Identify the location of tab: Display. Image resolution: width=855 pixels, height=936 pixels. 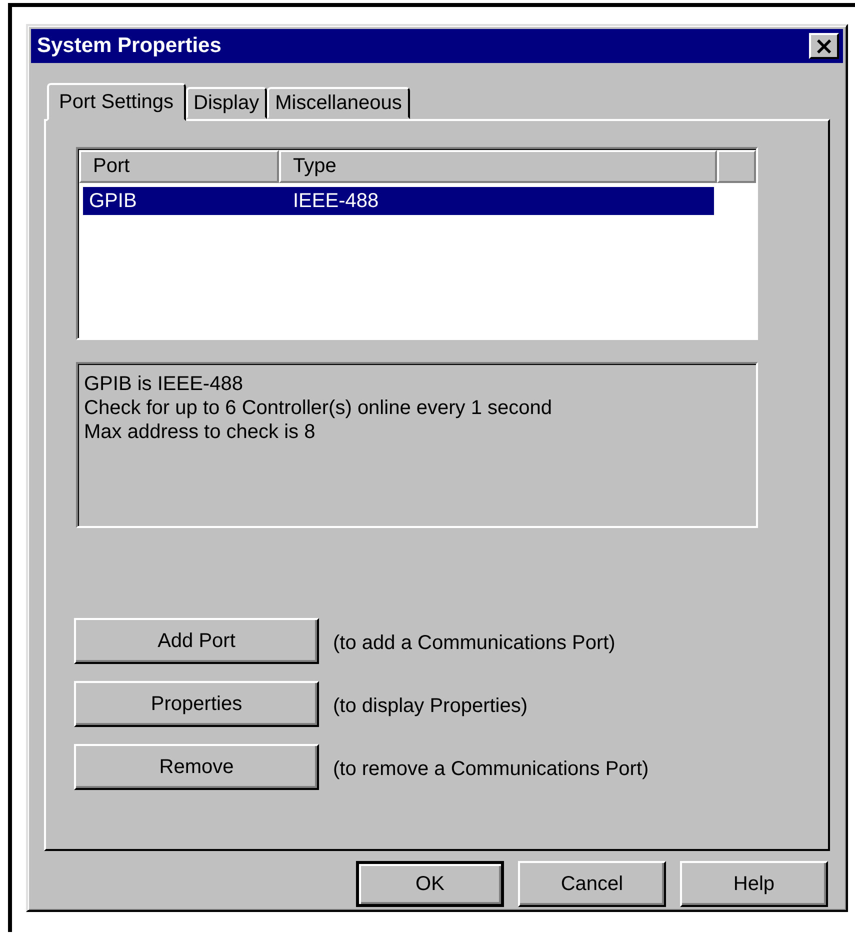
(227, 103).